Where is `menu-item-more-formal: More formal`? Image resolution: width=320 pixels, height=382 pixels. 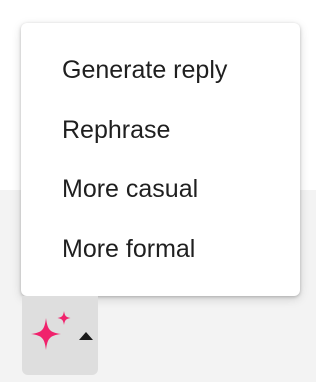
menu-item-more-formal: More formal is located at coordinates (160, 250).